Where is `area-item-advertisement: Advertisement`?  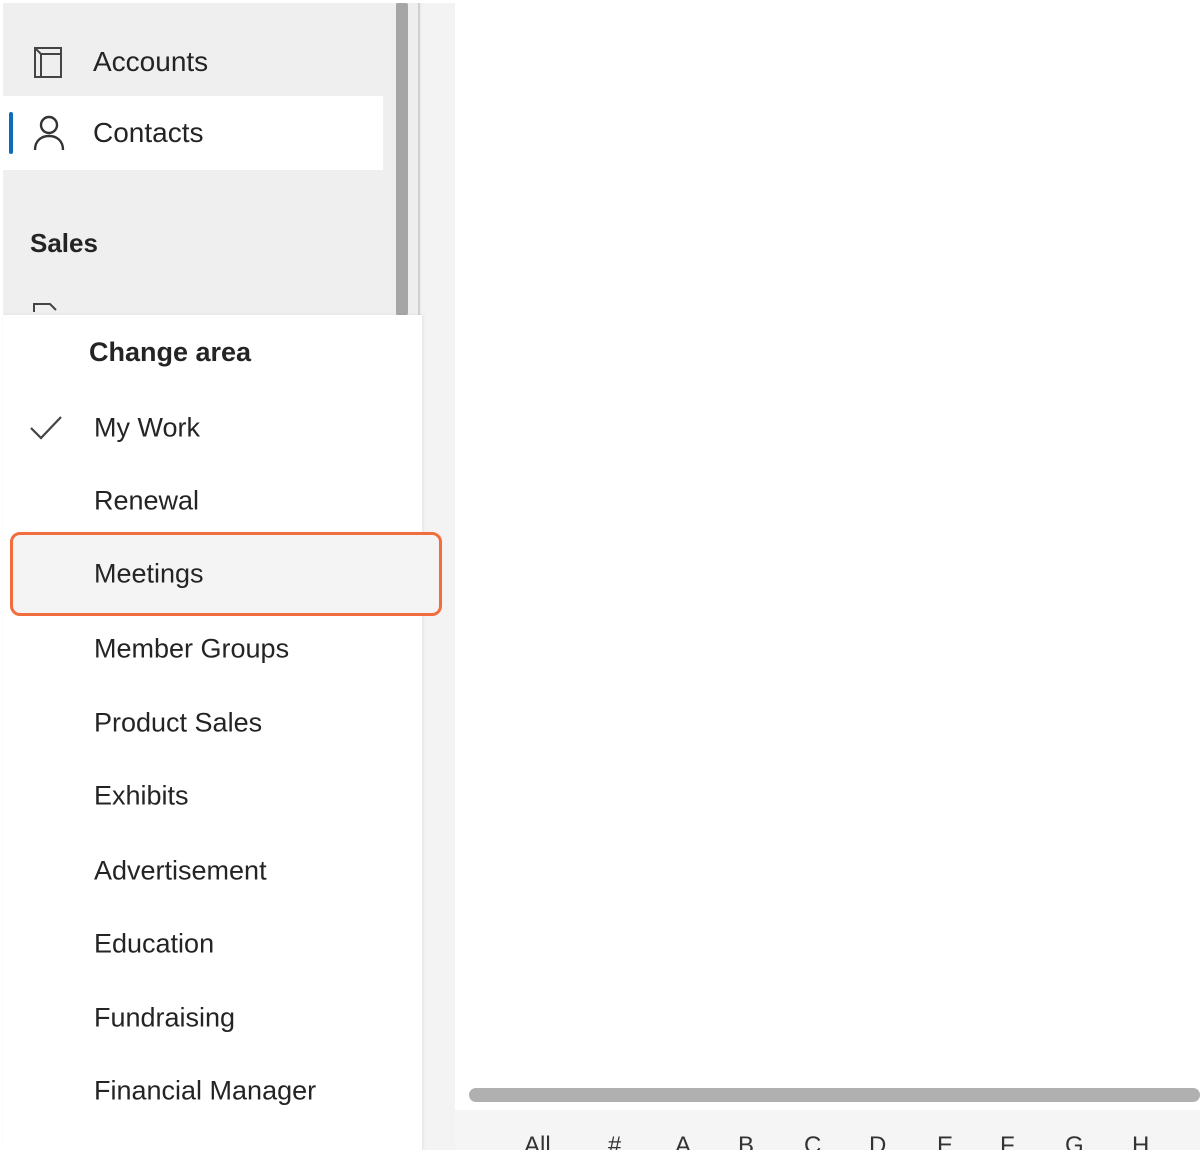
area-item-advertisement: Advertisement is located at coordinates (226, 871).